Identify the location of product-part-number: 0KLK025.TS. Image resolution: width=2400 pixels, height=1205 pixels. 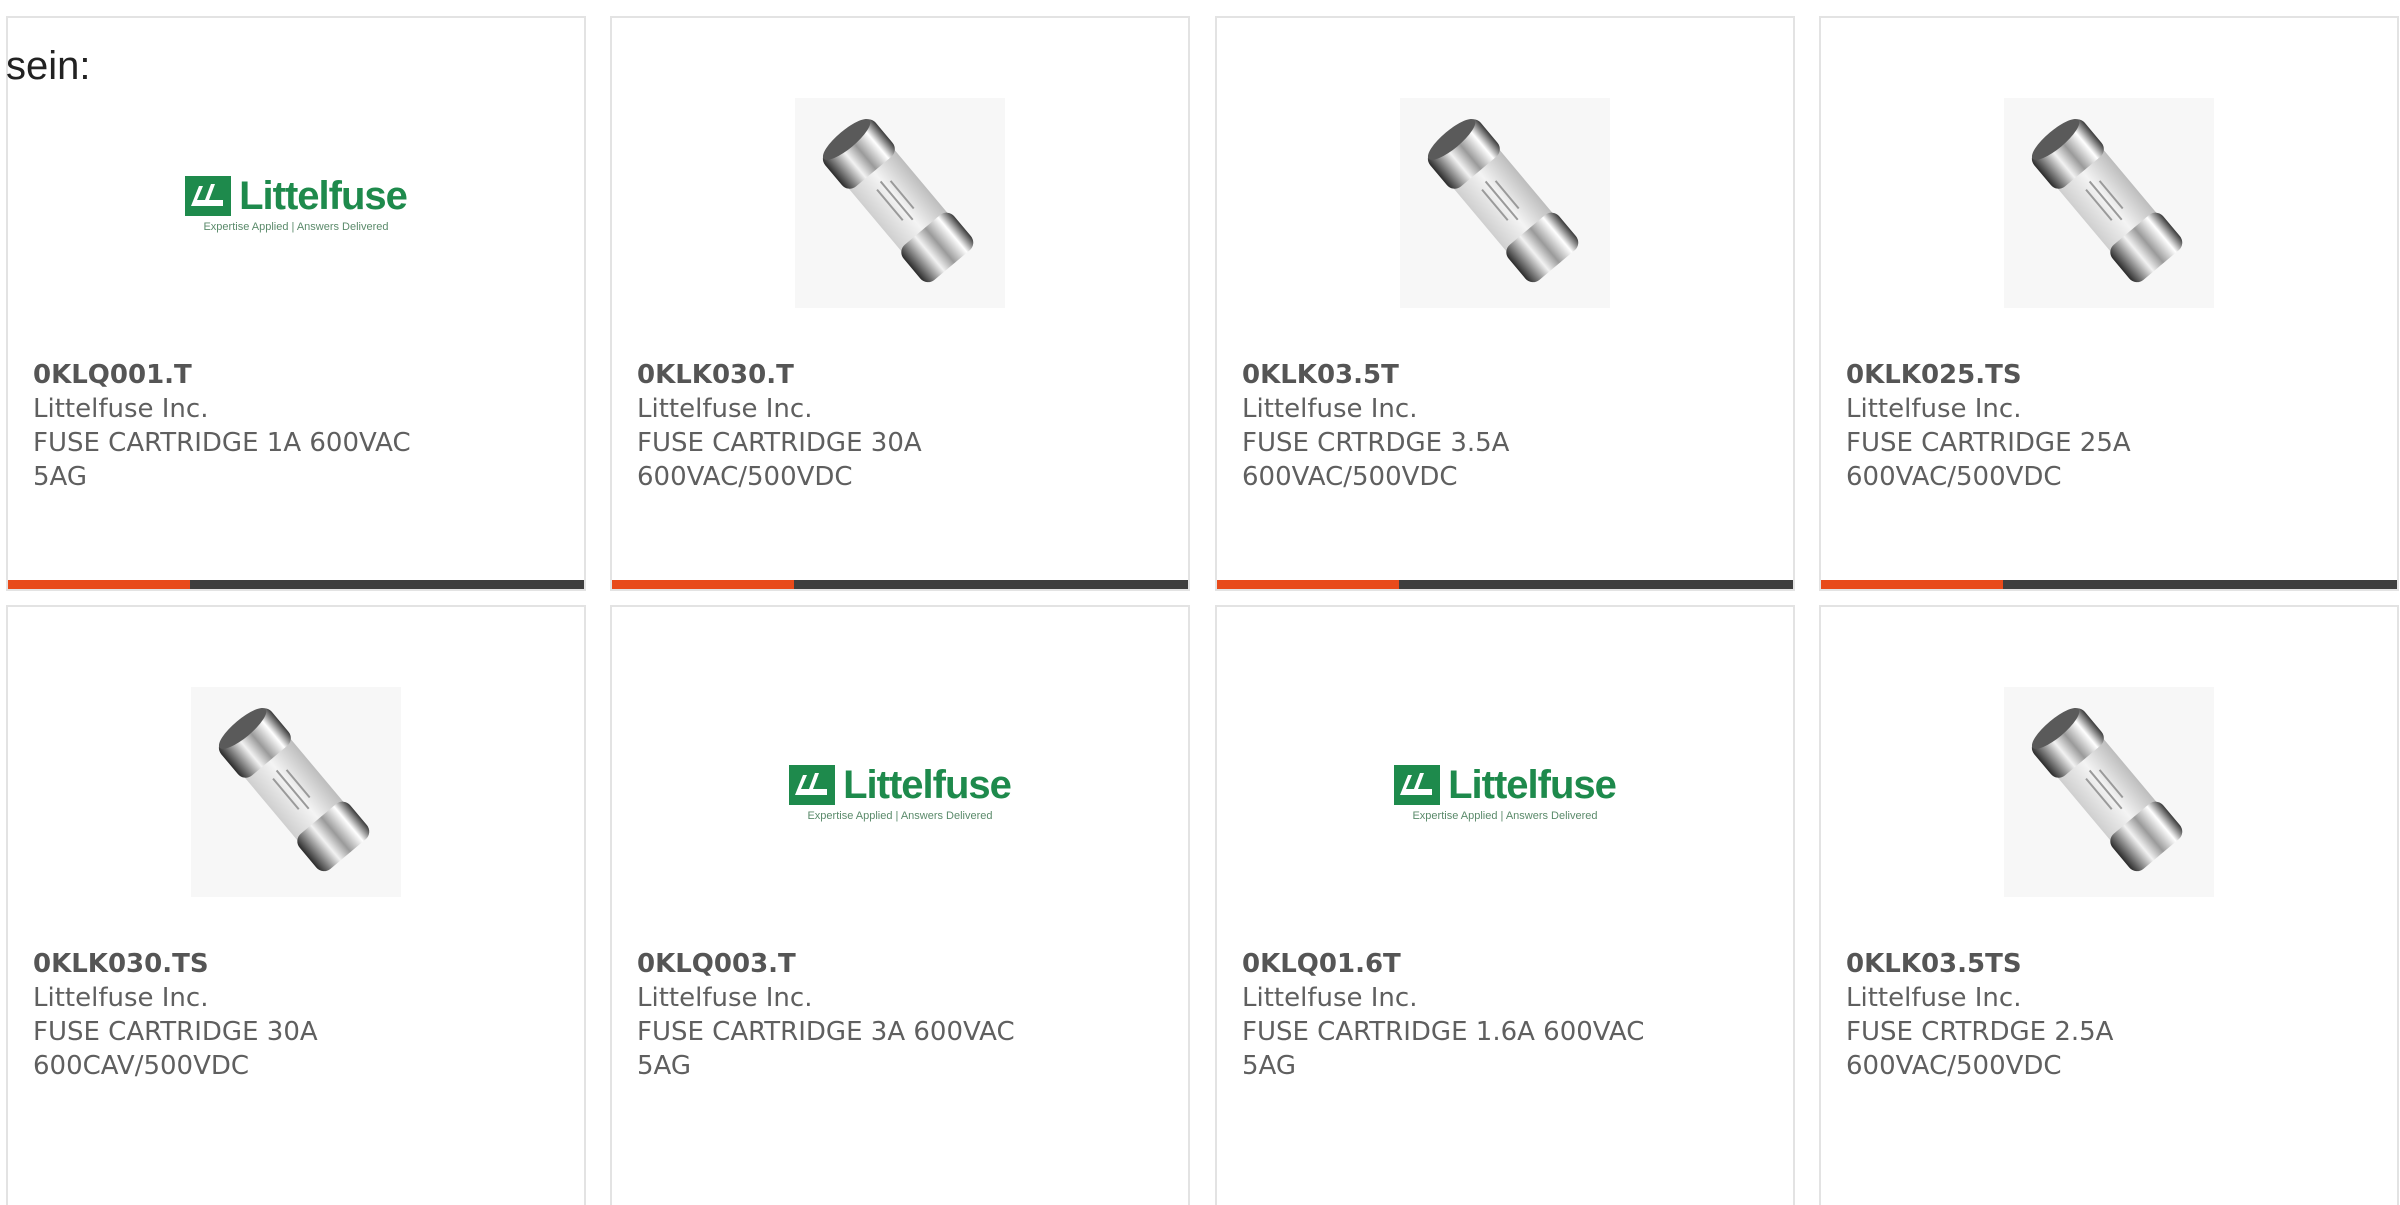
(2056, 375).